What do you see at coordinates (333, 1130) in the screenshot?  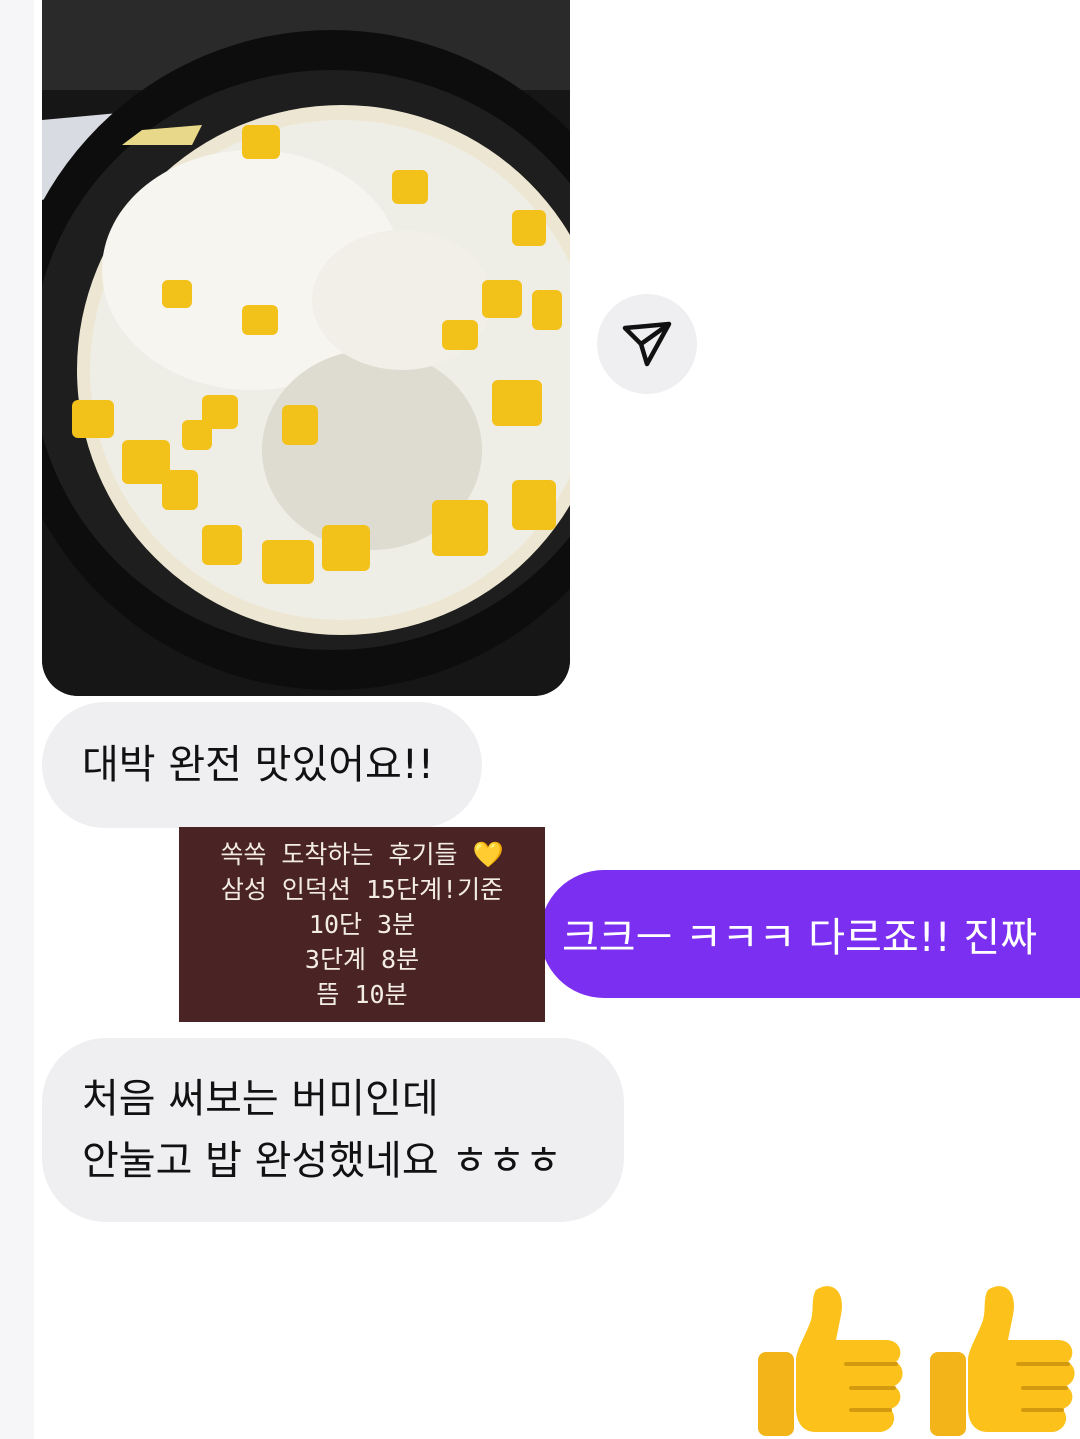 I see `received-message: 처음 써보는 버미인데 안눌고 밥 완성했네요 ㅎㅎㅎ` at bounding box center [333, 1130].